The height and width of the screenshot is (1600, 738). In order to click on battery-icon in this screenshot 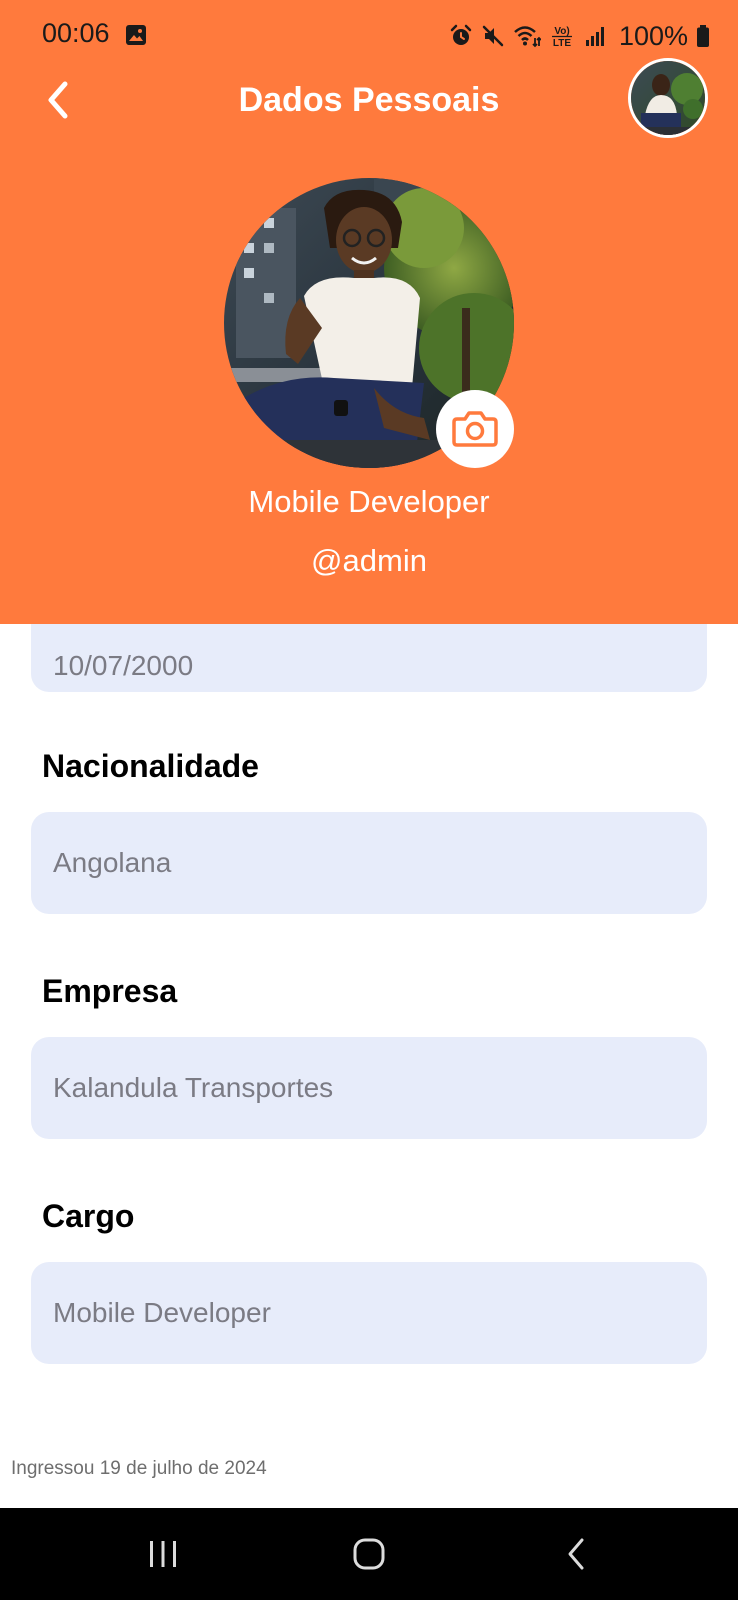, I will do `click(703, 36)`.